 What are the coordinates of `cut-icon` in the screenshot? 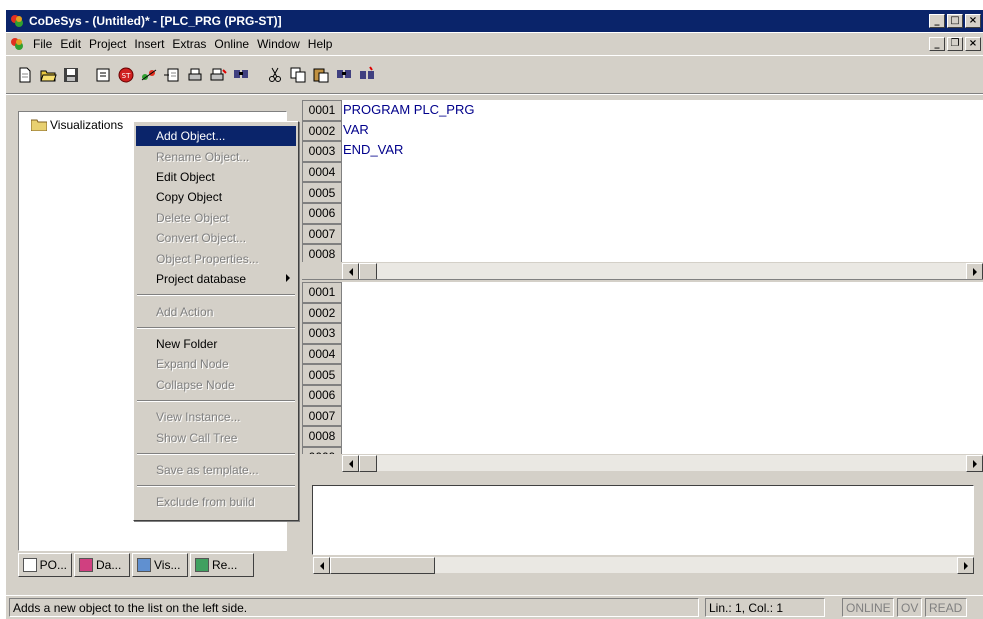 It's located at (275, 75).